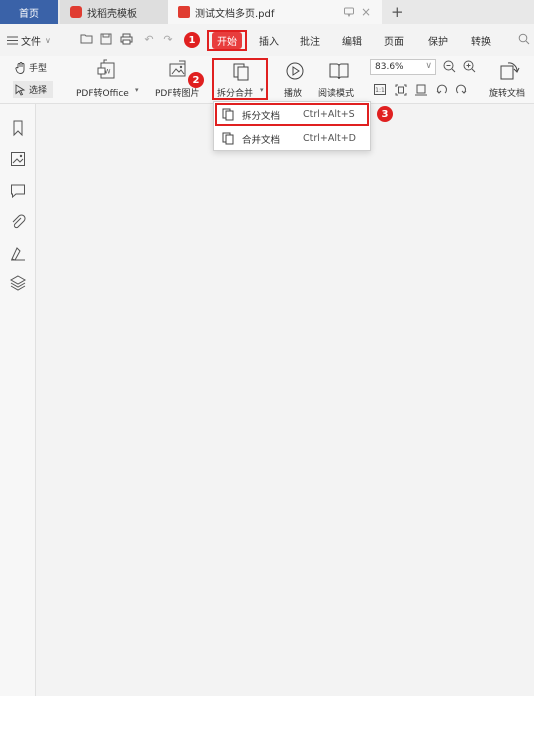  Describe the element at coordinates (292, 114) in the screenshot. I see `step-3-highlight` at that location.